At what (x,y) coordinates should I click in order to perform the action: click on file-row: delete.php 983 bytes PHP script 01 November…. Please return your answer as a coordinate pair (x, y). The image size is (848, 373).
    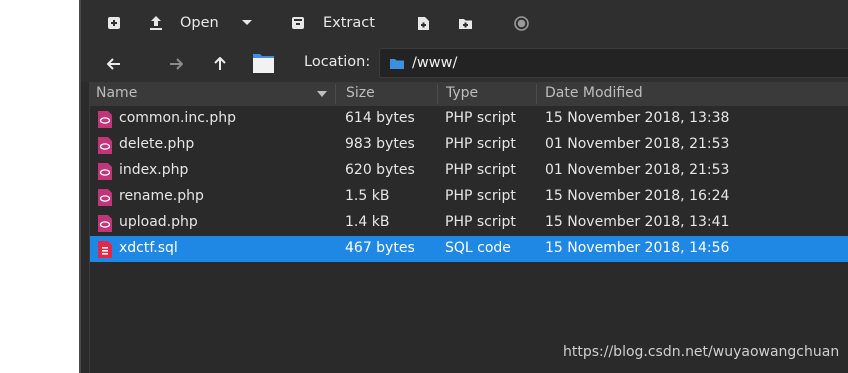
    Looking at the image, I should click on (469, 145).